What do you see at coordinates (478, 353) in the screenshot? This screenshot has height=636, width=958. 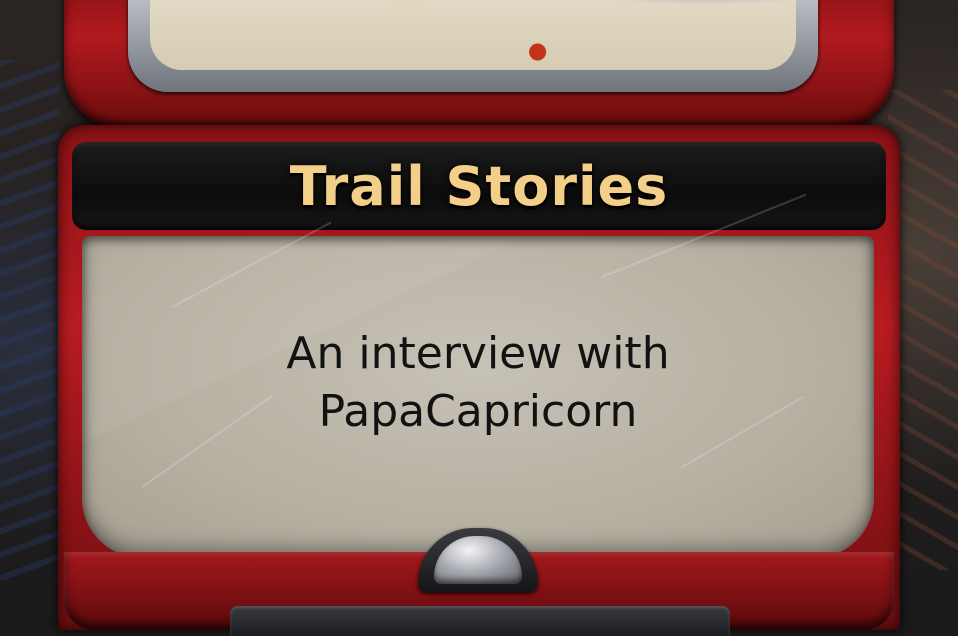 I see `card-description-line: An interview with` at bounding box center [478, 353].